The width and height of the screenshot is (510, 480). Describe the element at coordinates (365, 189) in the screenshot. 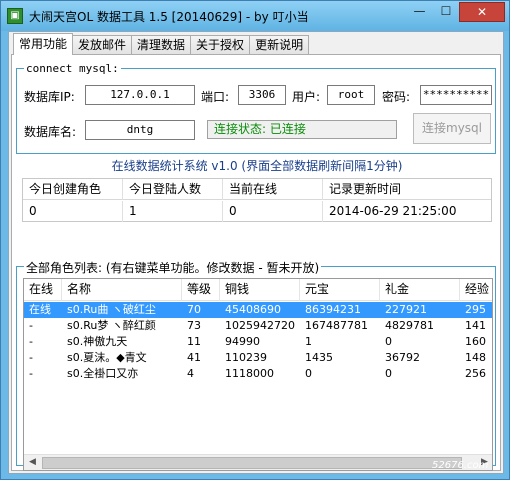

I see `stats-header-updated: 记录更新时间` at that location.